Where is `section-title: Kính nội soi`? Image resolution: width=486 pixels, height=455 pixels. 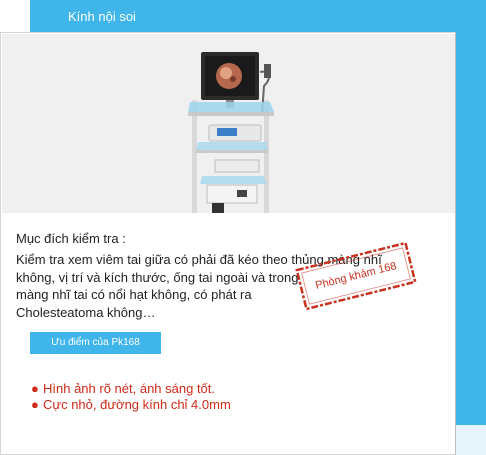 section-title: Kính nội soi is located at coordinates (102, 16).